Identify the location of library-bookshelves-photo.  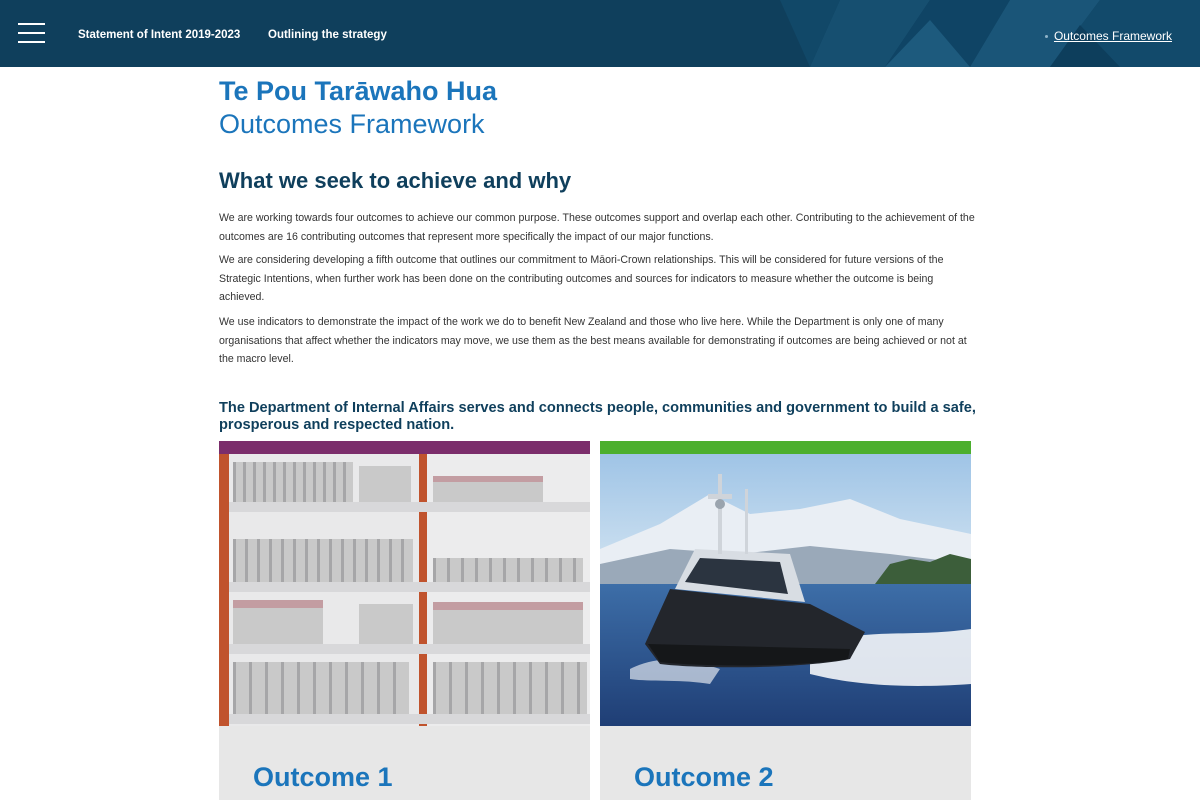
(404, 590).